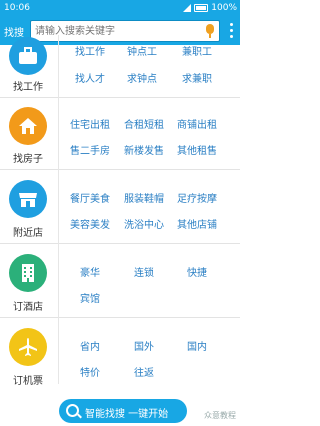 The image size is (320, 426). I want to click on flight-item: 国外, so click(144, 345).